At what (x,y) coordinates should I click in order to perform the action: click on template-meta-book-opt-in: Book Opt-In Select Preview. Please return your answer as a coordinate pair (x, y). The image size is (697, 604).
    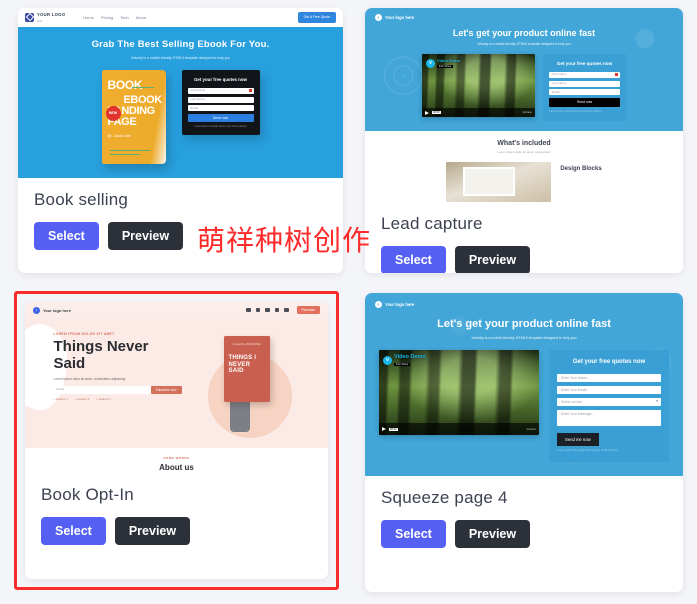
    Looking at the image, I should click on (176, 525).